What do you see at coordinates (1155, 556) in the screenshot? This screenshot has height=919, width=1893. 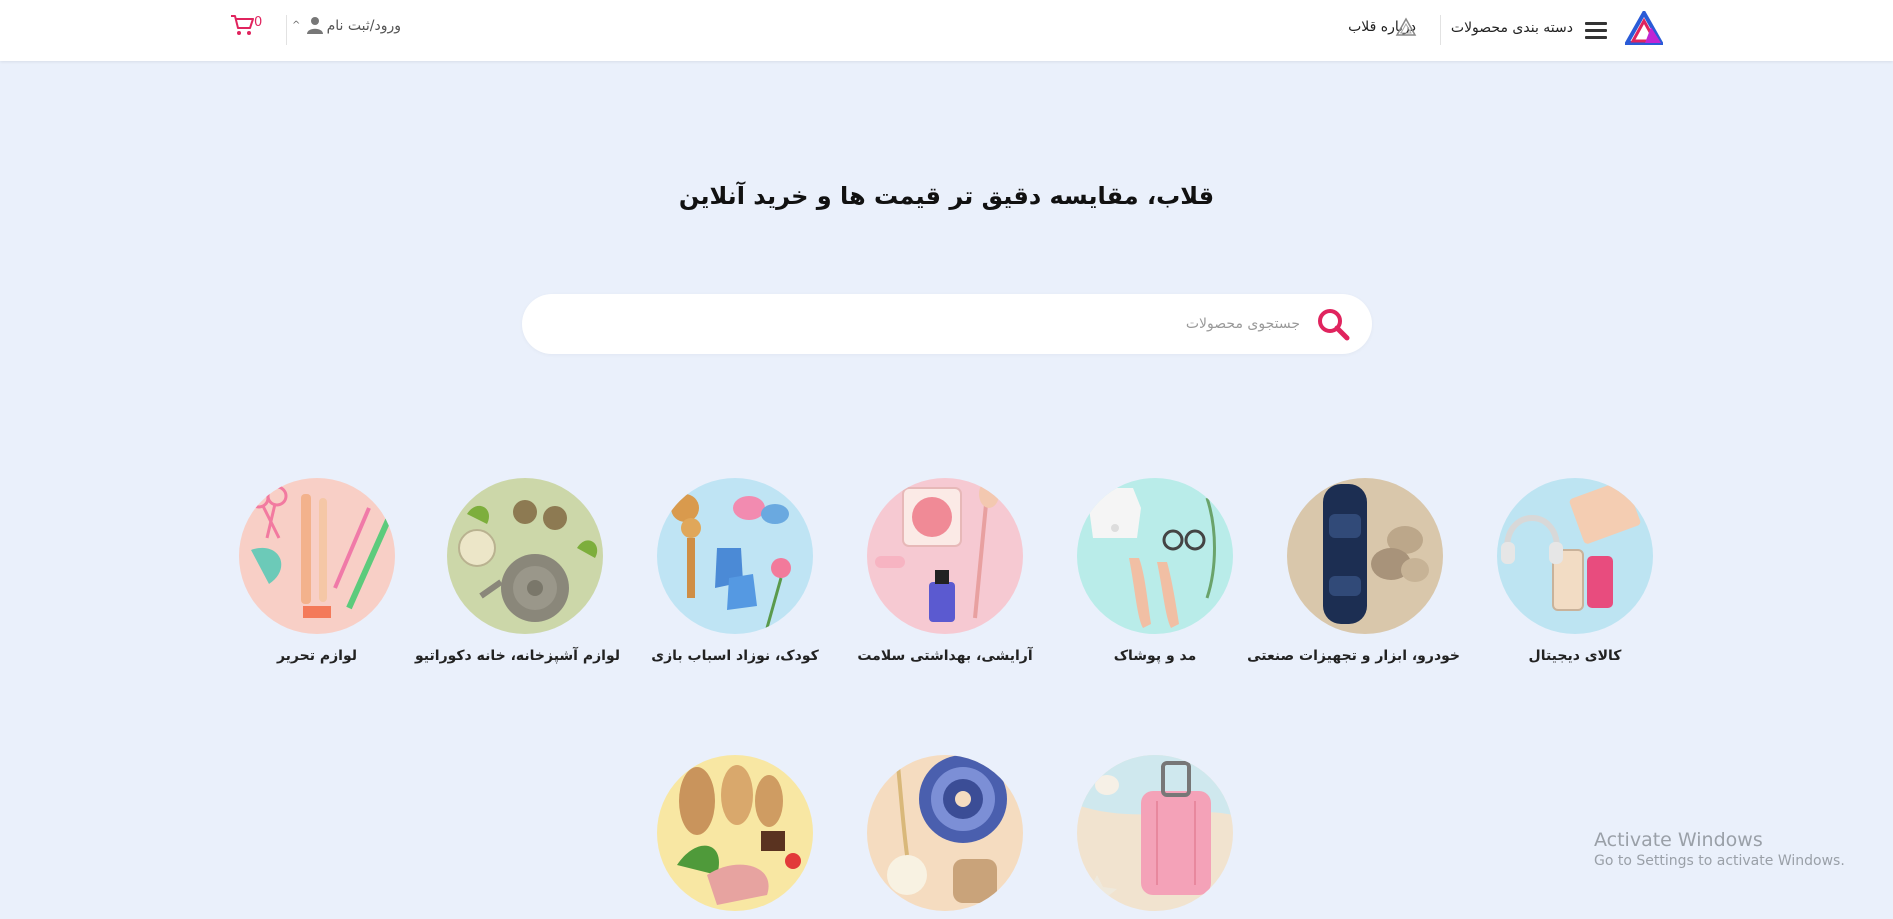 I see `clothing-shoes-image` at bounding box center [1155, 556].